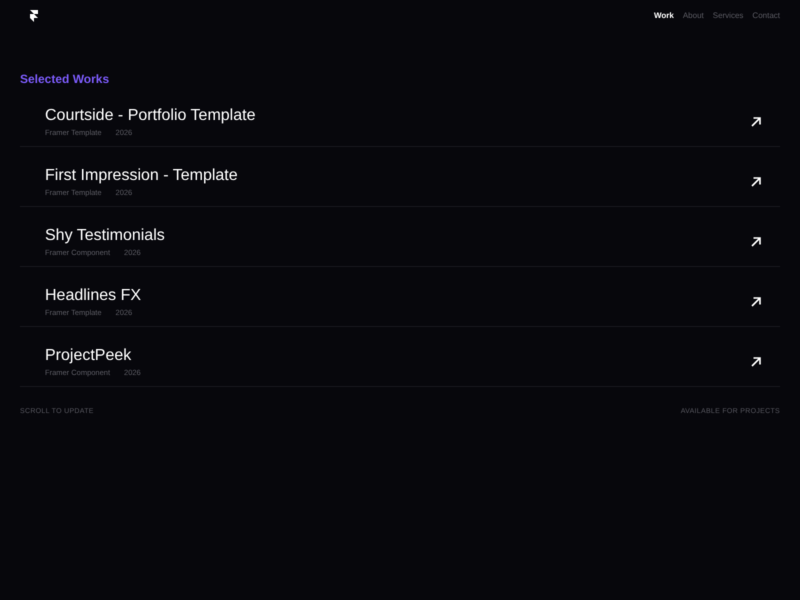  What do you see at coordinates (88, 356) in the screenshot?
I see `project-title: ProjectPeek` at bounding box center [88, 356].